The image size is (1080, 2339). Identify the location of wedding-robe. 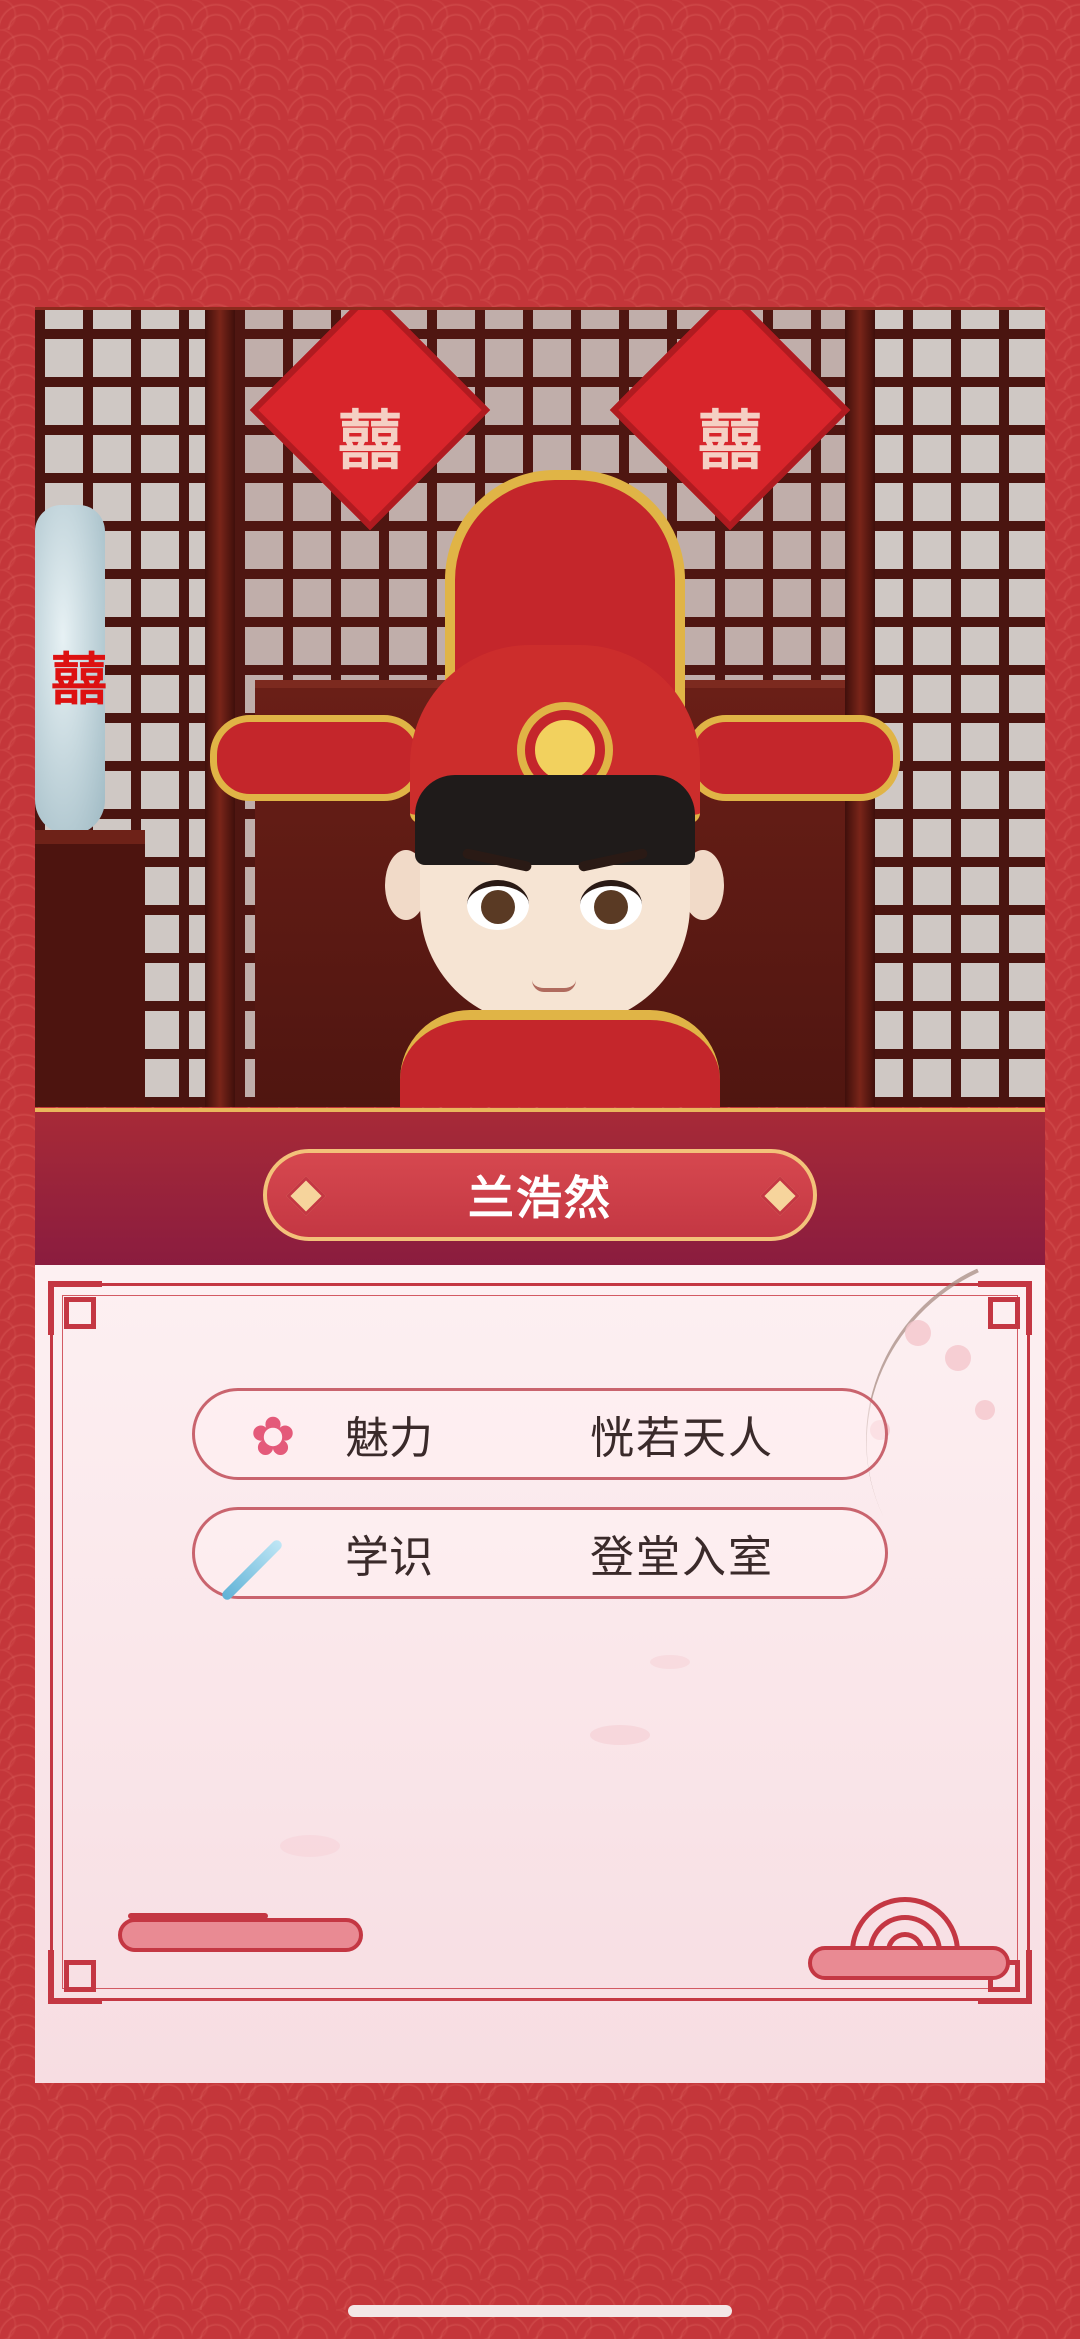
(560, 1058).